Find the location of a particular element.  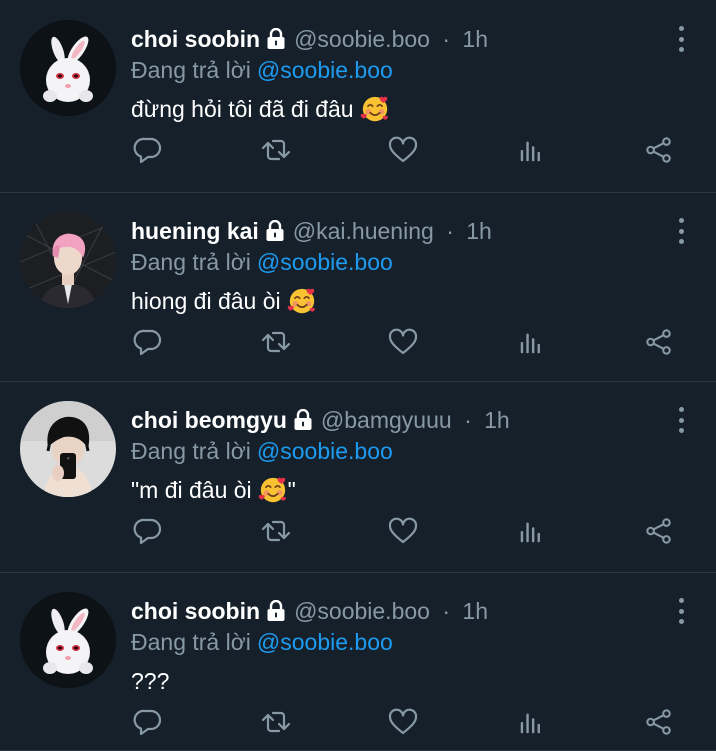

tweet-text: hiong đi đâu òi is located at coordinates (224, 301).